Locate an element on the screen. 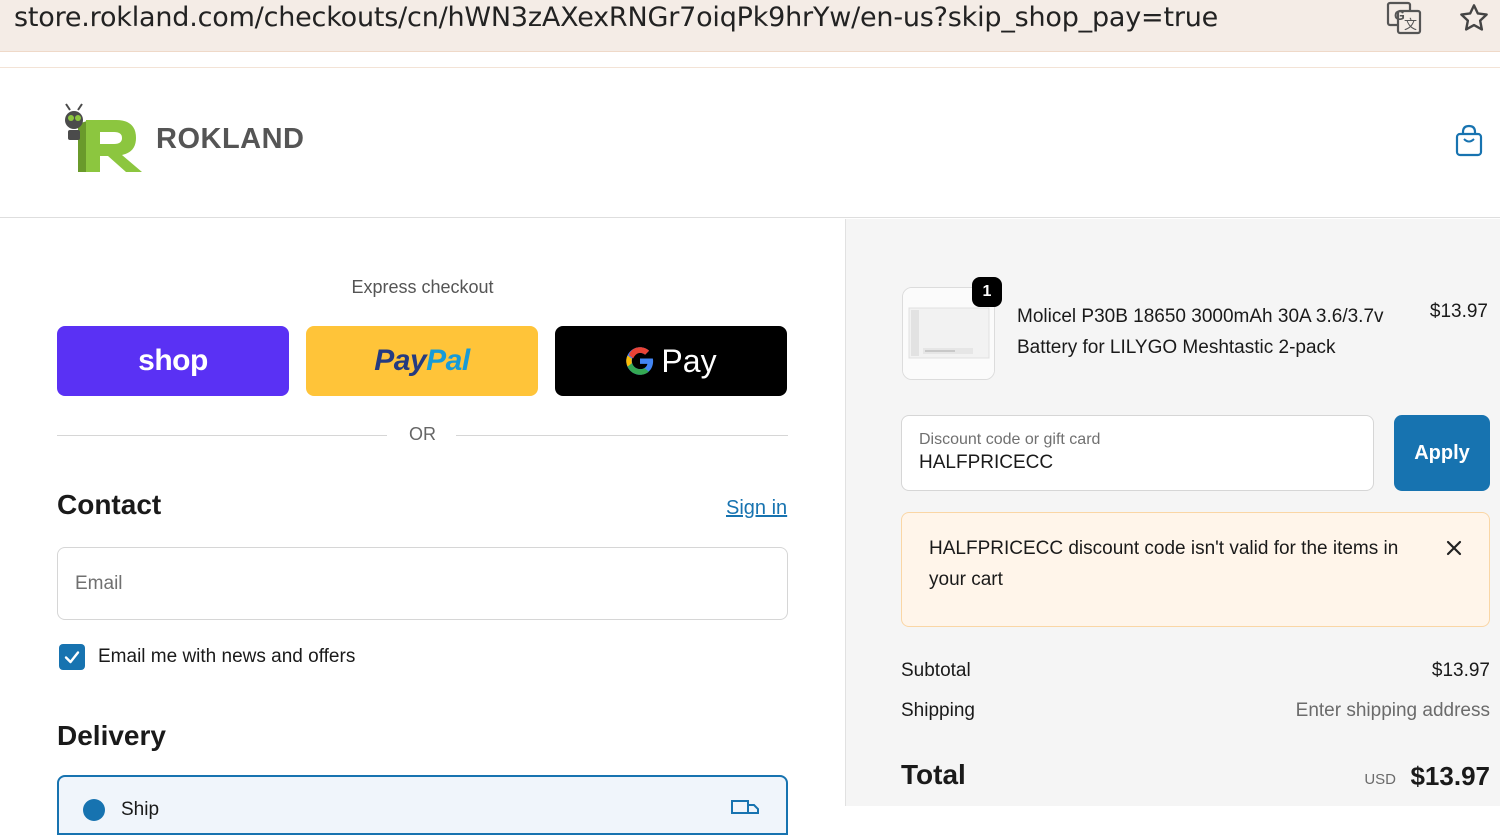 This screenshot has height=835, width=1500. cart-bag-icon is located at coordinates (1469, 143).